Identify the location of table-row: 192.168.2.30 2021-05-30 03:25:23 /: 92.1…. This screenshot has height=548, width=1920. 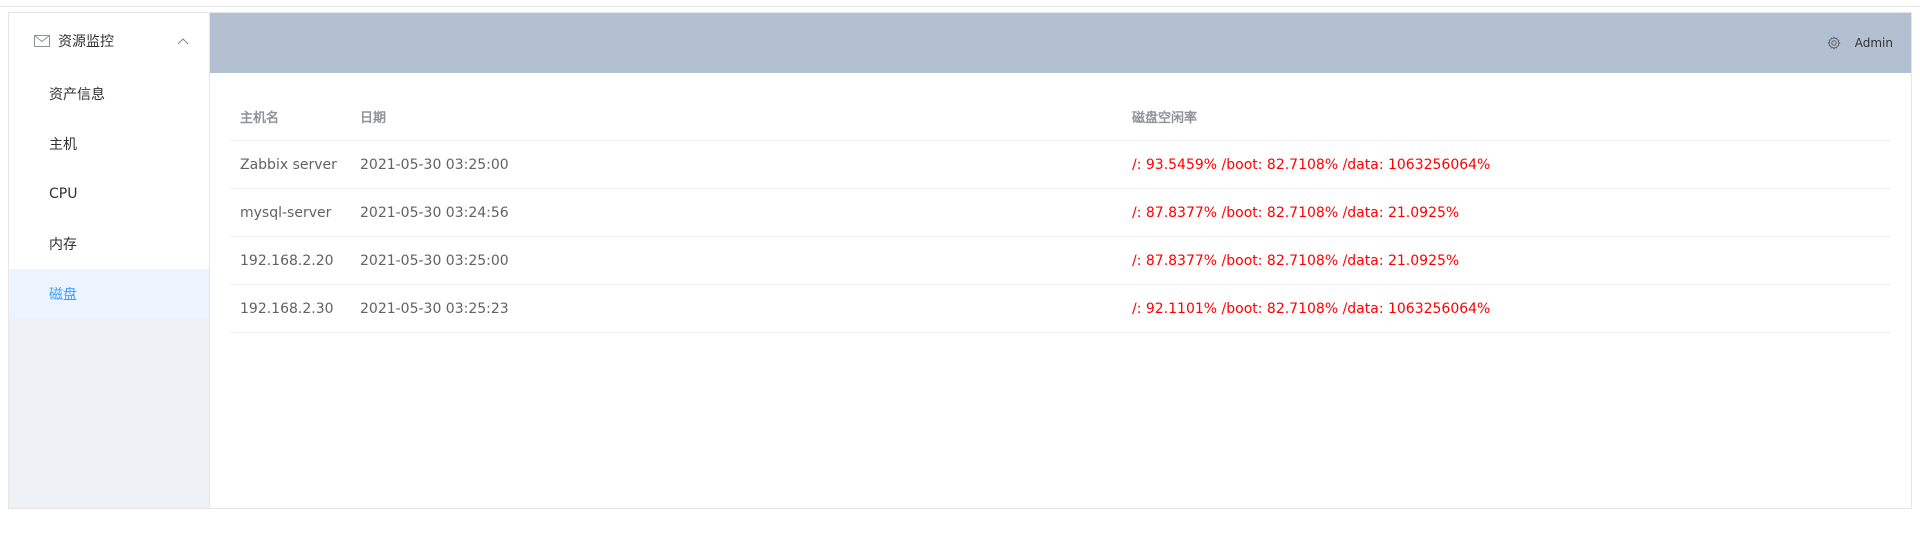
(1060, 308).